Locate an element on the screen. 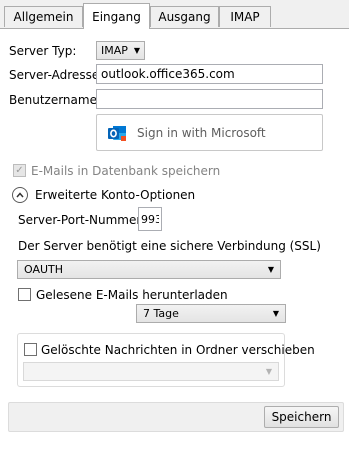 The image size is (349, 453). ssl-select: OAUTH ▼ is located at coordinates (149, 269).